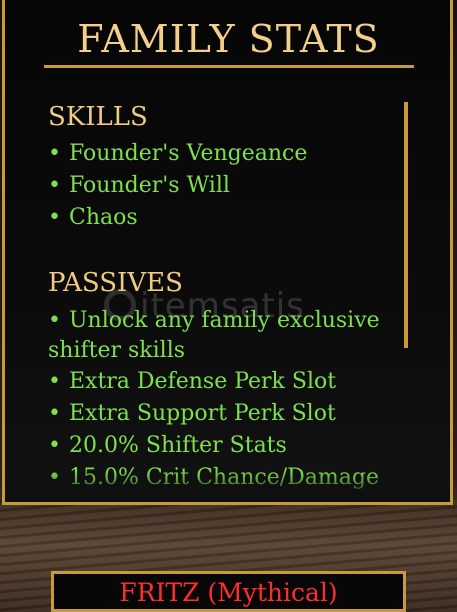 The image size is (457, 612). What do you see at coordinates (202, 381) in the screenshot?
I see `passive-item-label: Extra Defense Perk Slot` at bounding box center [202, 381].